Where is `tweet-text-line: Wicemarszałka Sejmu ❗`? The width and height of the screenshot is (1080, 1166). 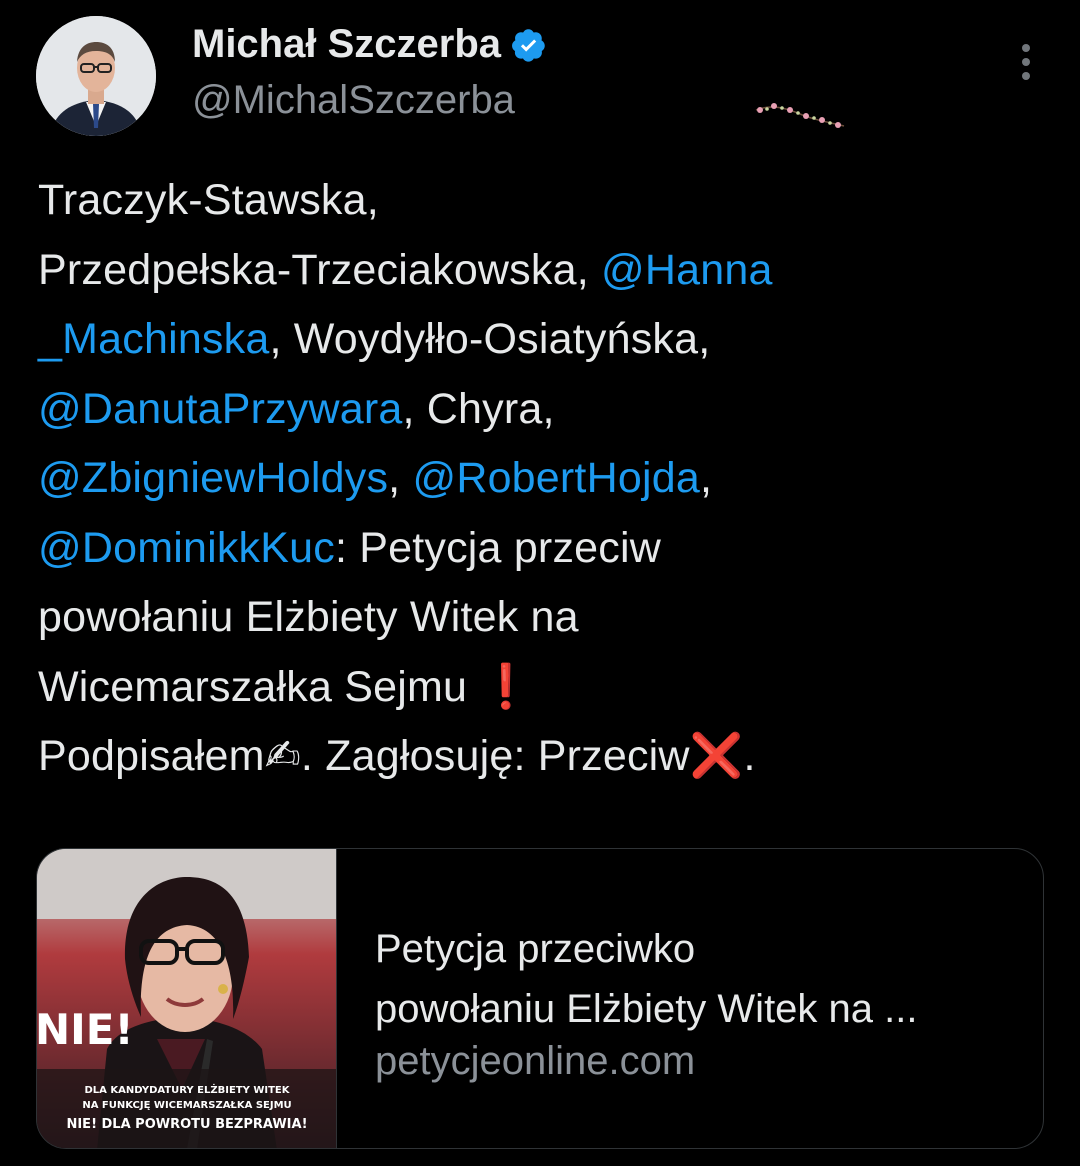 tweet-text-line: Wicemarszałka Sejmu ❗ is located at coordinates (548, 688).